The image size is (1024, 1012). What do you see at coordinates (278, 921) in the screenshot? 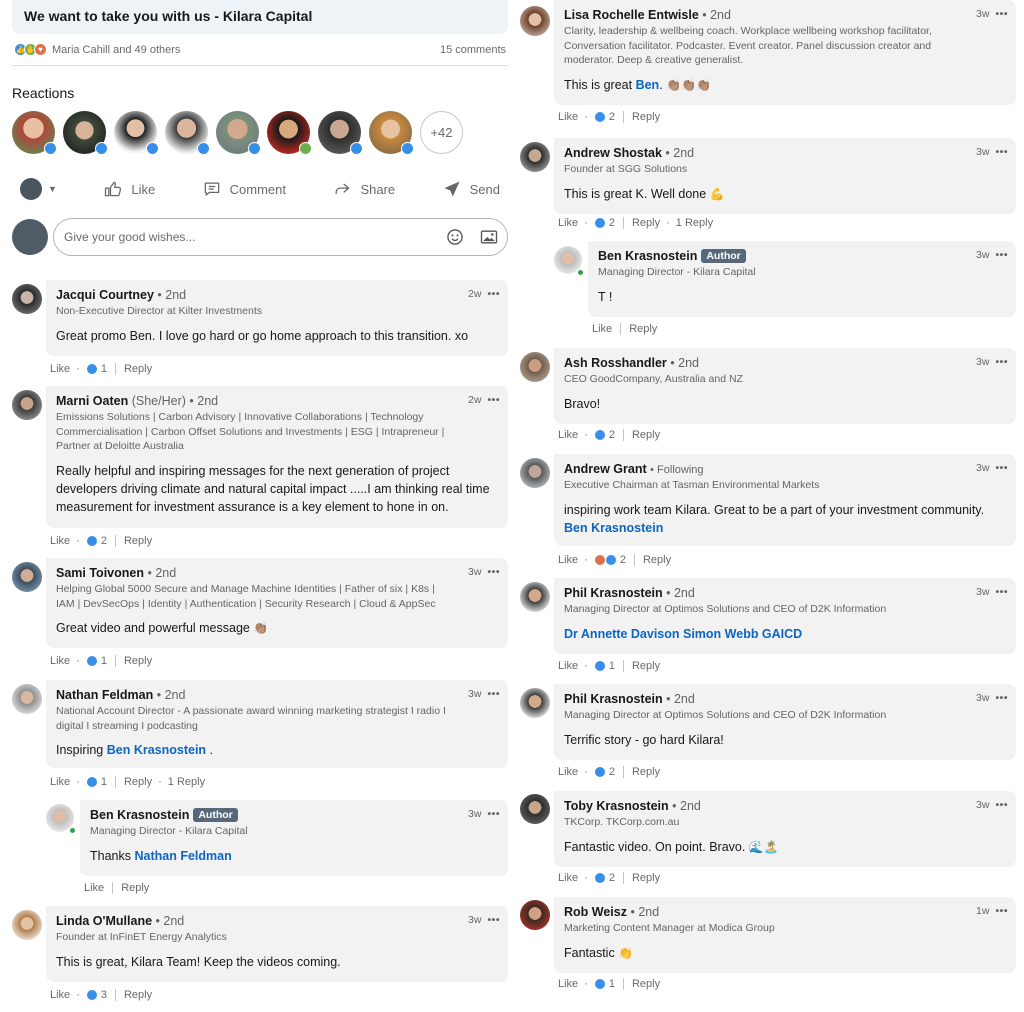
I see `commenter-name-line: Linda O'Mullane • 2nd` at bounding box center [278, 921].